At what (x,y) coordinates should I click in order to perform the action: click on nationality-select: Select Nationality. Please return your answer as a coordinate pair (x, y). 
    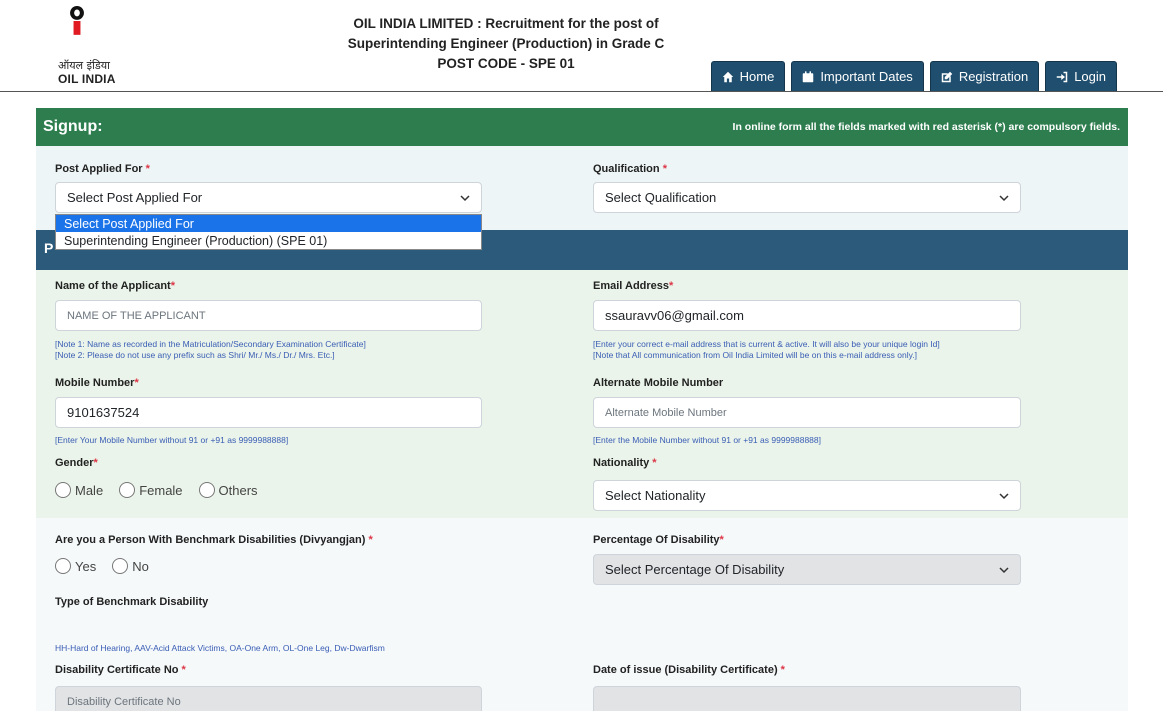
    Looking at the image, I should click on (807, 495).